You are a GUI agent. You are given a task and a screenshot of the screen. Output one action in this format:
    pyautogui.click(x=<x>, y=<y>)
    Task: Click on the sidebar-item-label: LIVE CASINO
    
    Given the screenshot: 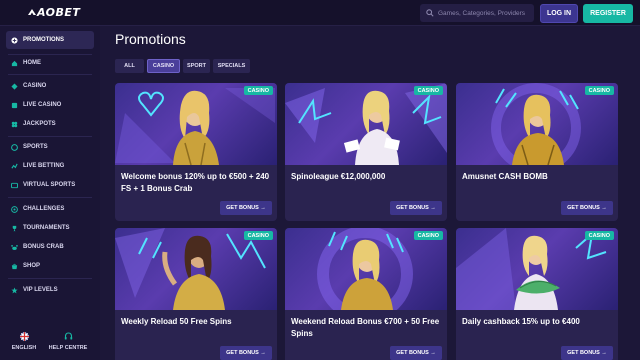 What is the action you would take?
    pyautogui.click(x=42, y=105)
    